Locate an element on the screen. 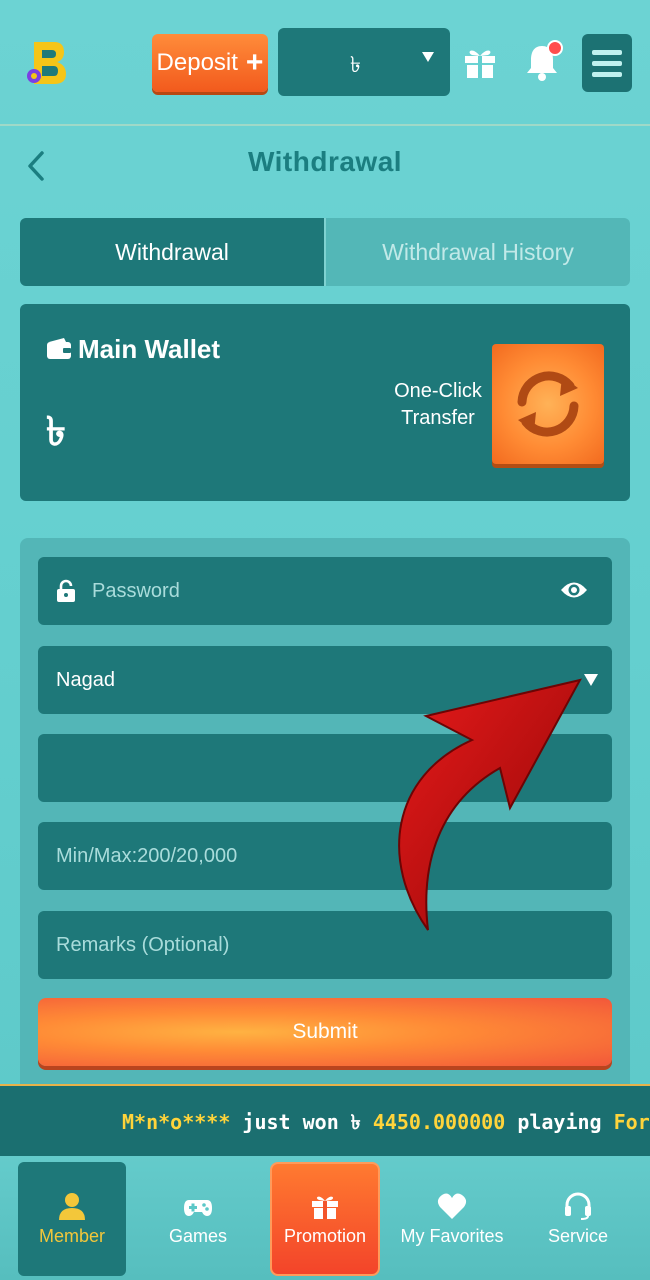 The height and width of the screenshot is (1280, 650). nav-member: Member is located at coordinates (72, 1219).